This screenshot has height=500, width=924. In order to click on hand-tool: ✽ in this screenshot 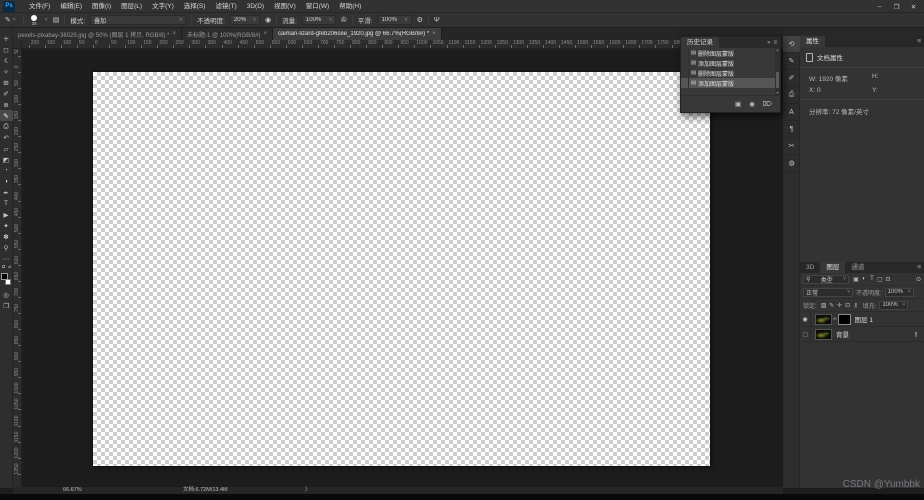, I will do `click(6, 236)`.